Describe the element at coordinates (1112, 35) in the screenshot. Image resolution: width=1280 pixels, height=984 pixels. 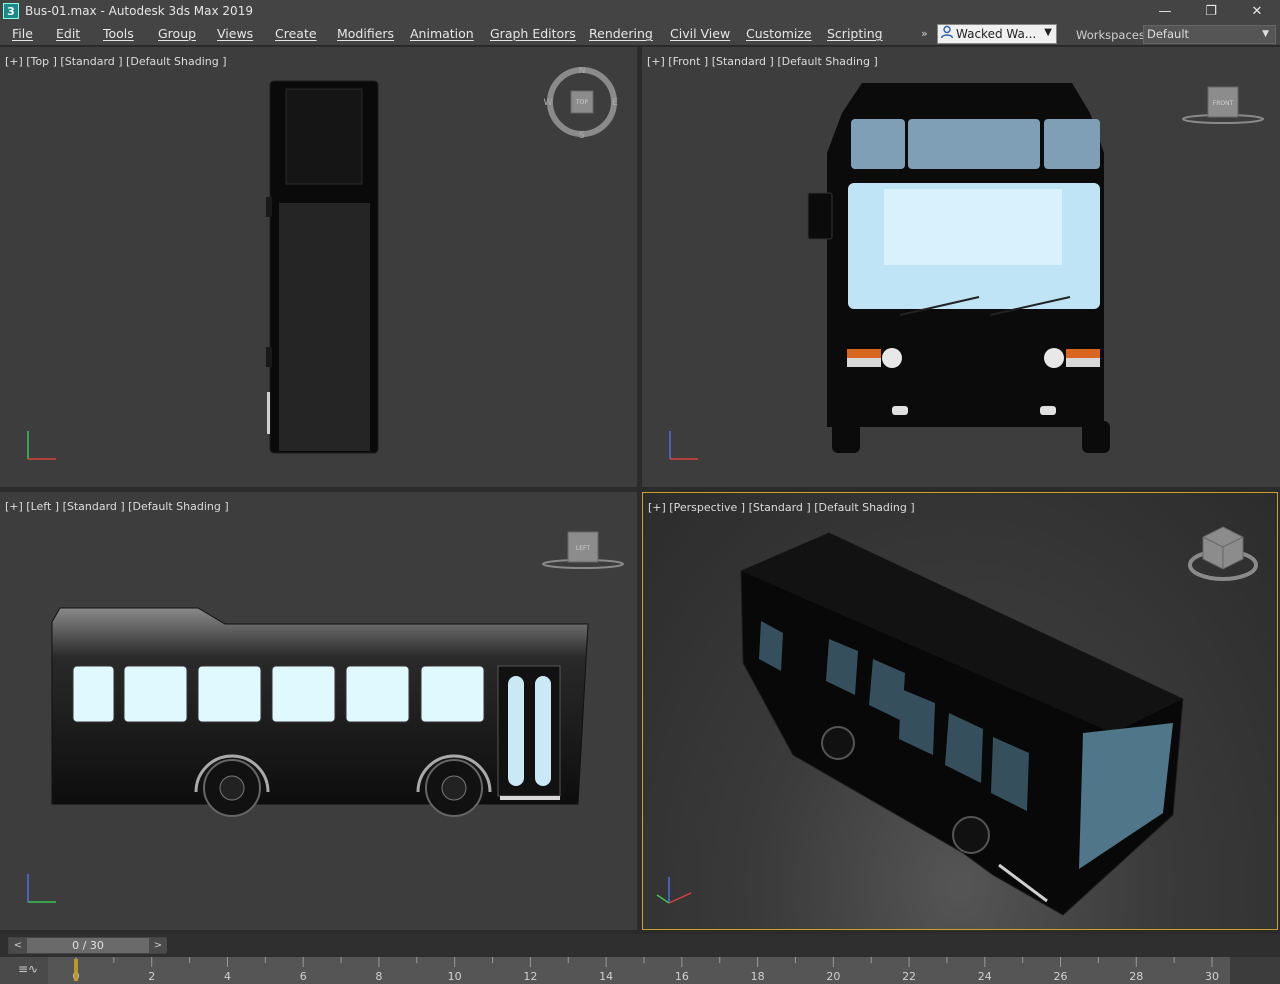
I see `workspaces-label: Workspaces:` at that location.